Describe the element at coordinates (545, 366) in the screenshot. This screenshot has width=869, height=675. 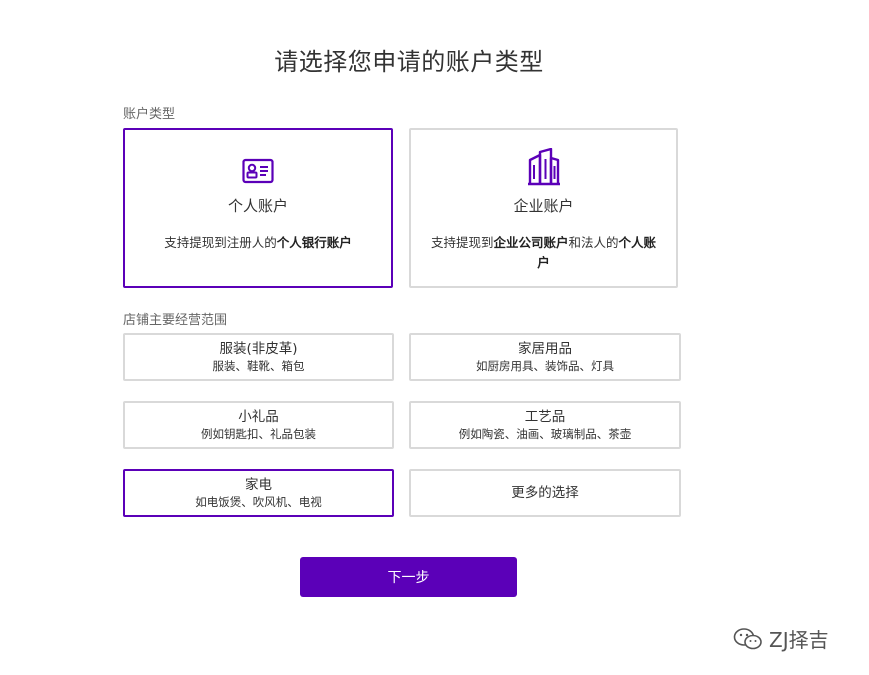
I see `category-sub: 如厨房用具、装饰品、灯具` at that location.